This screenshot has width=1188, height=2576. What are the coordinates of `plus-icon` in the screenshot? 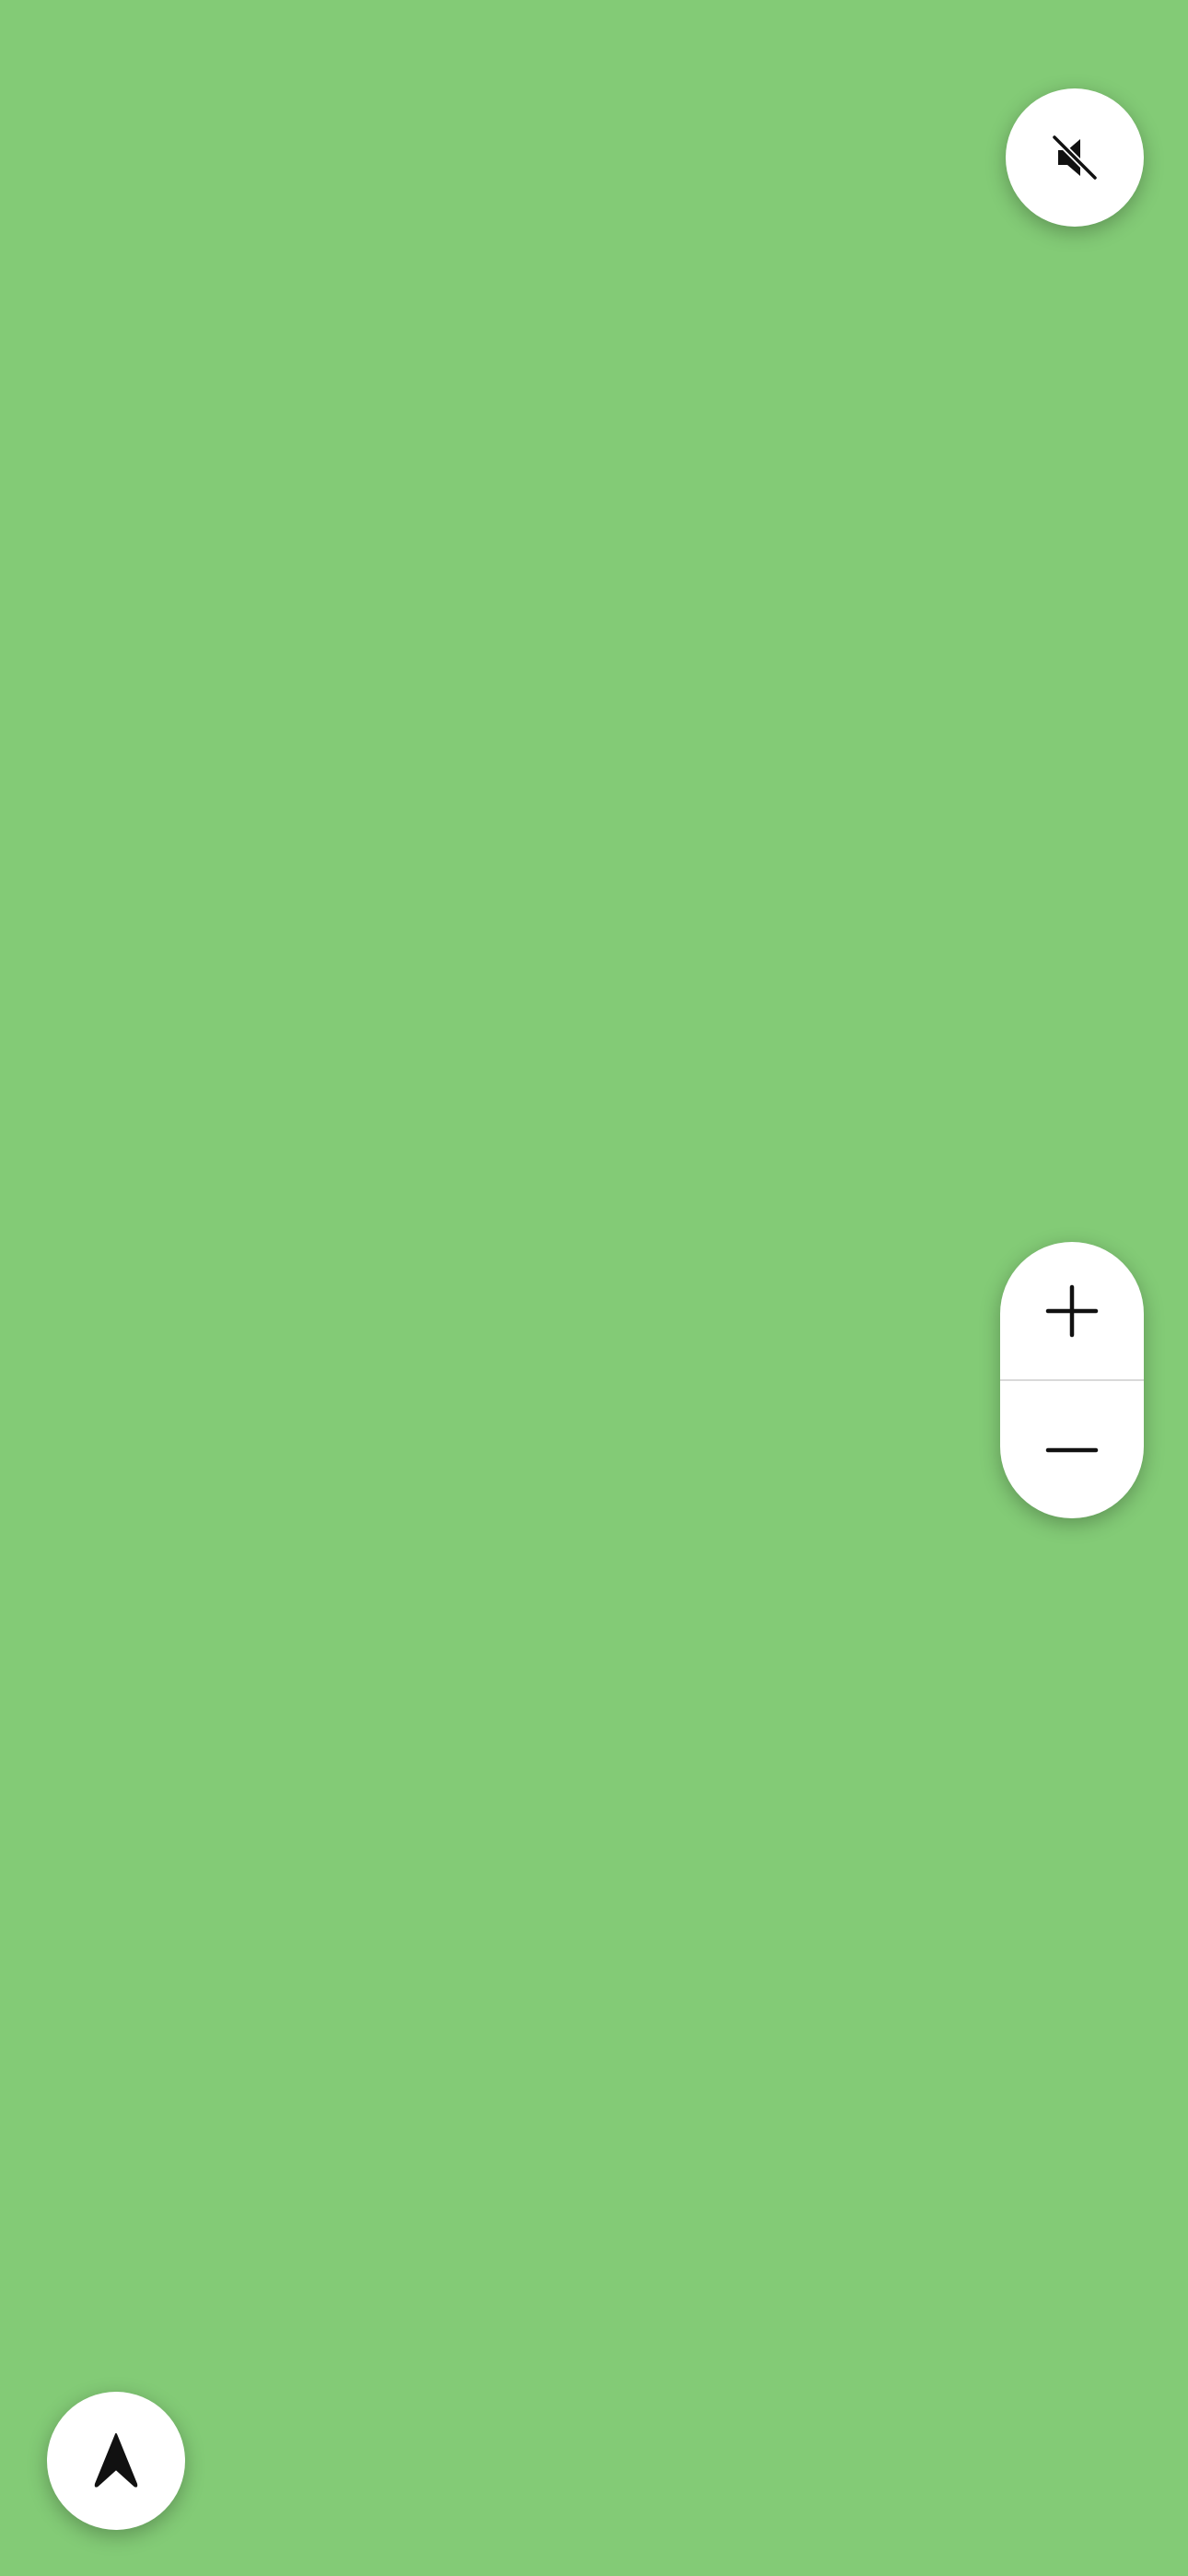 It's located at (1072, 1311).